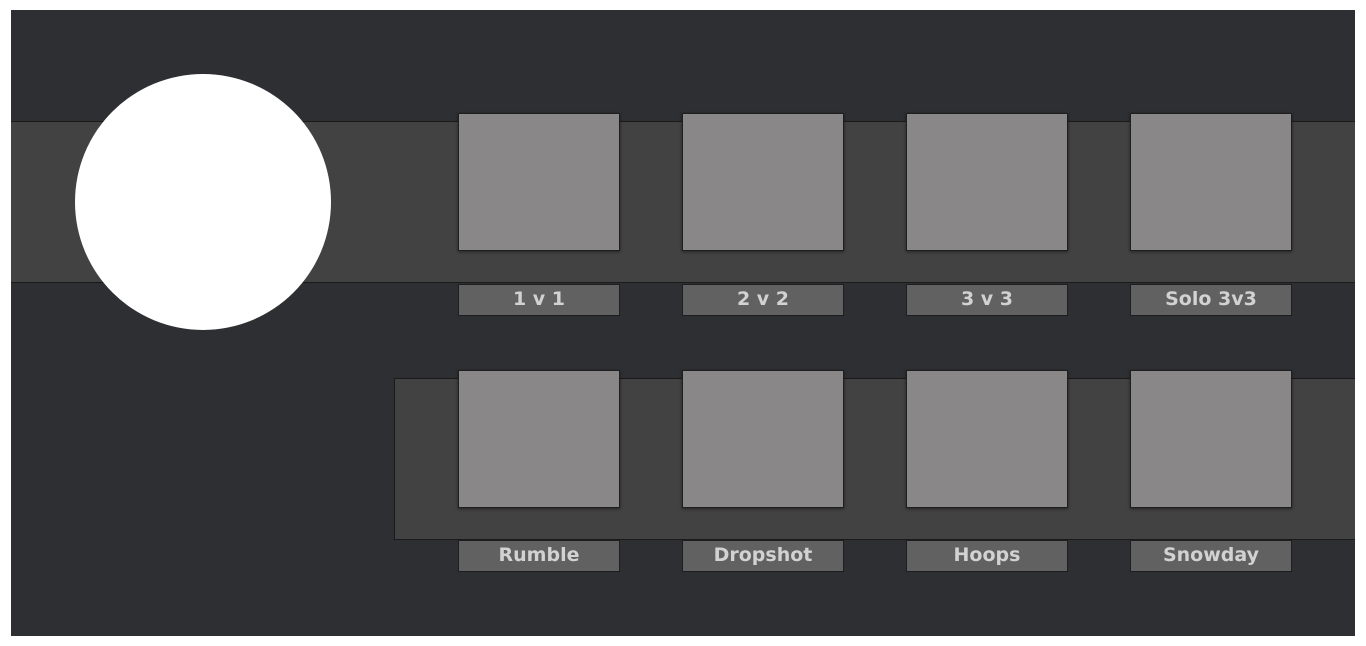 This screenshot has width=1366, height=646. I want to click on mode-tile-hoops, so click(987, 439).